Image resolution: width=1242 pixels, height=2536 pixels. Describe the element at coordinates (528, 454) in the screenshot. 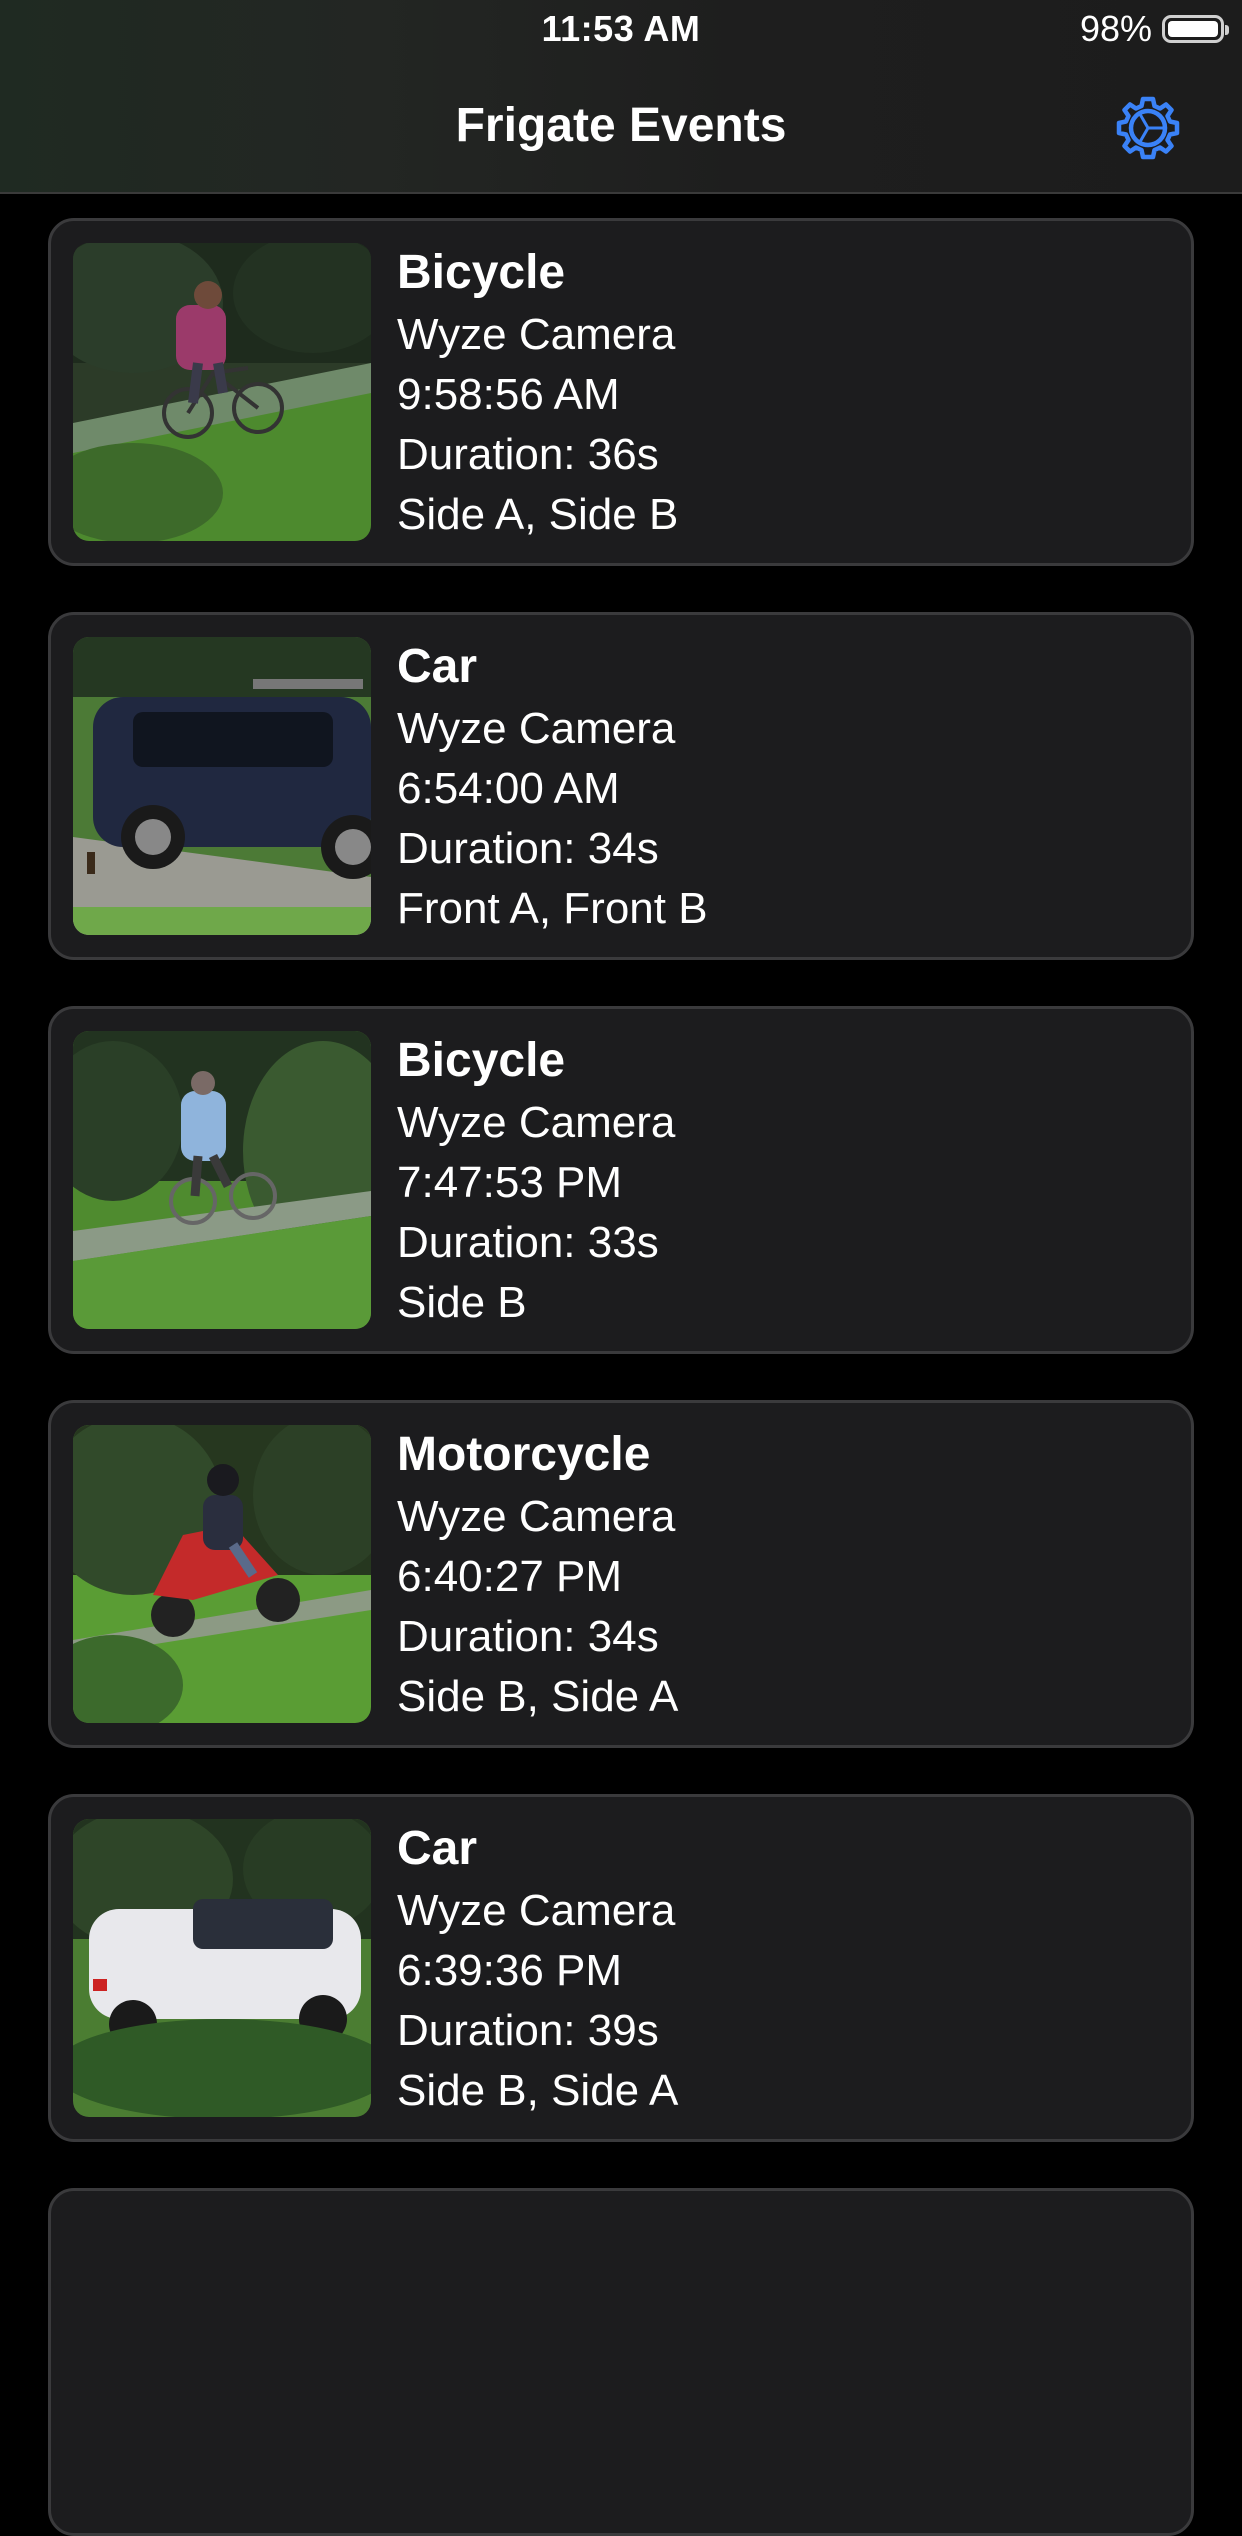

I see `event-duration: Duration: 36s` at that location.